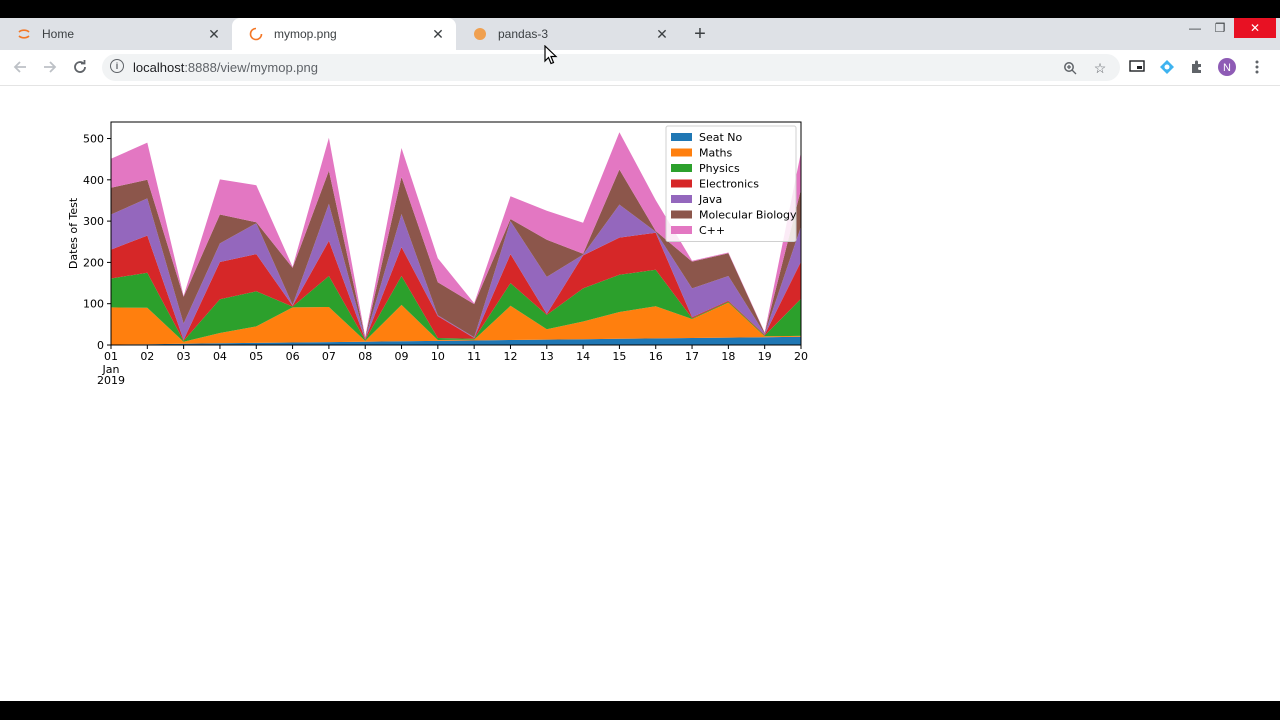  What do you see at coordinates (293, 356) in the screenshot?
I see `x-tick-label: 06` at bounding box center [293, 356].